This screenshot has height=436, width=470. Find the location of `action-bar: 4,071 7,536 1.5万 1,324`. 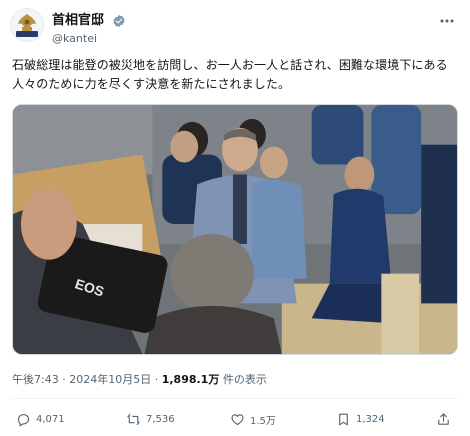

action-bar: 4,071 7,536 1.5万 1,324 is located at coordinates (235, 419).